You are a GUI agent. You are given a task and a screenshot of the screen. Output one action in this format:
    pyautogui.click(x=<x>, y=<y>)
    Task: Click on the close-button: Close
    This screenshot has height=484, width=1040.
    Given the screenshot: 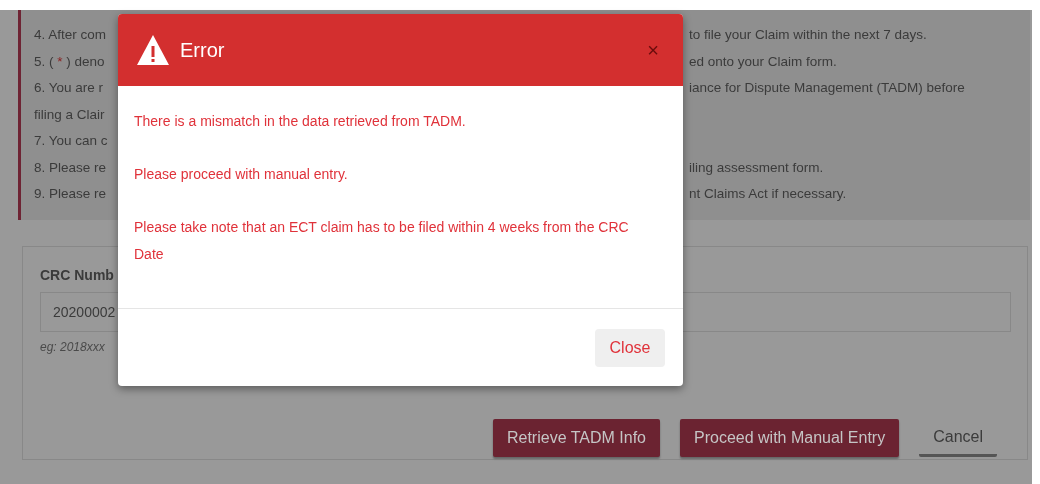 What is the action you would take?
    pyautogui.click(x=630, y=348)
    